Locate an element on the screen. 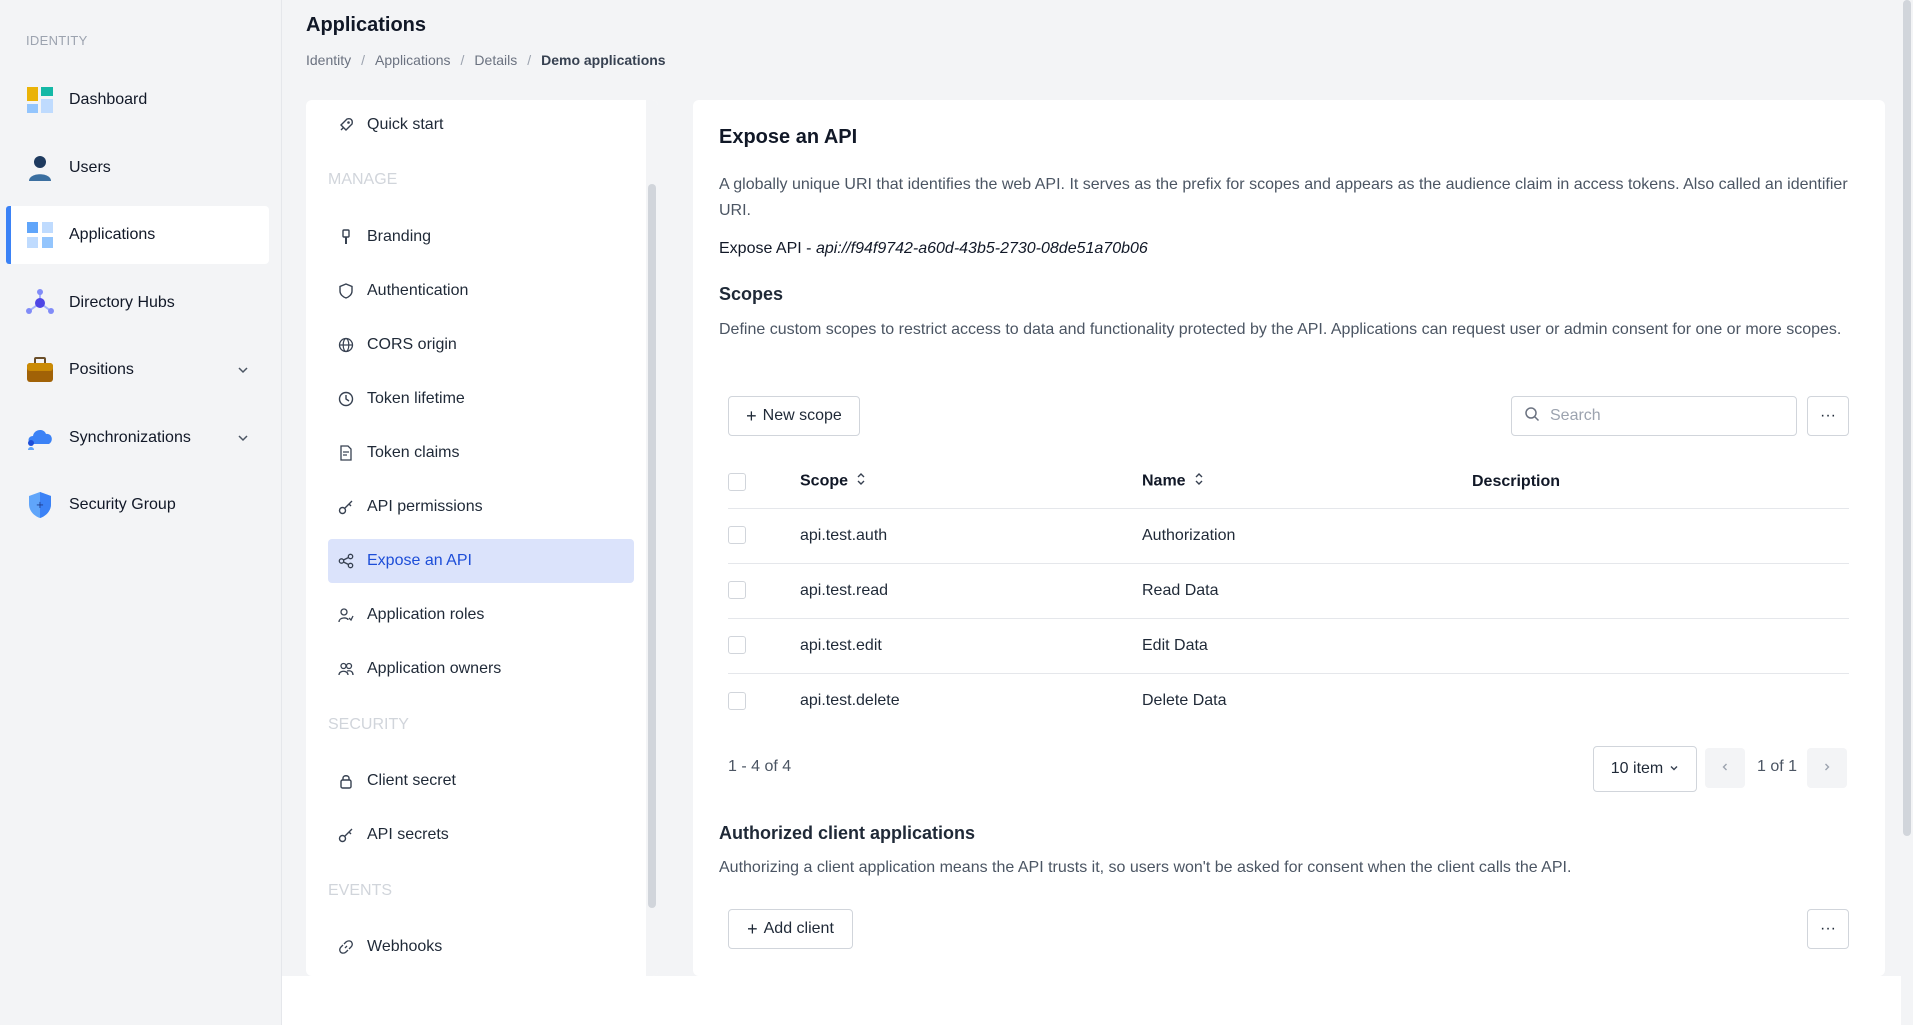 The image size is (1913, 1025). search-input is located at coordinates (1660, 416).